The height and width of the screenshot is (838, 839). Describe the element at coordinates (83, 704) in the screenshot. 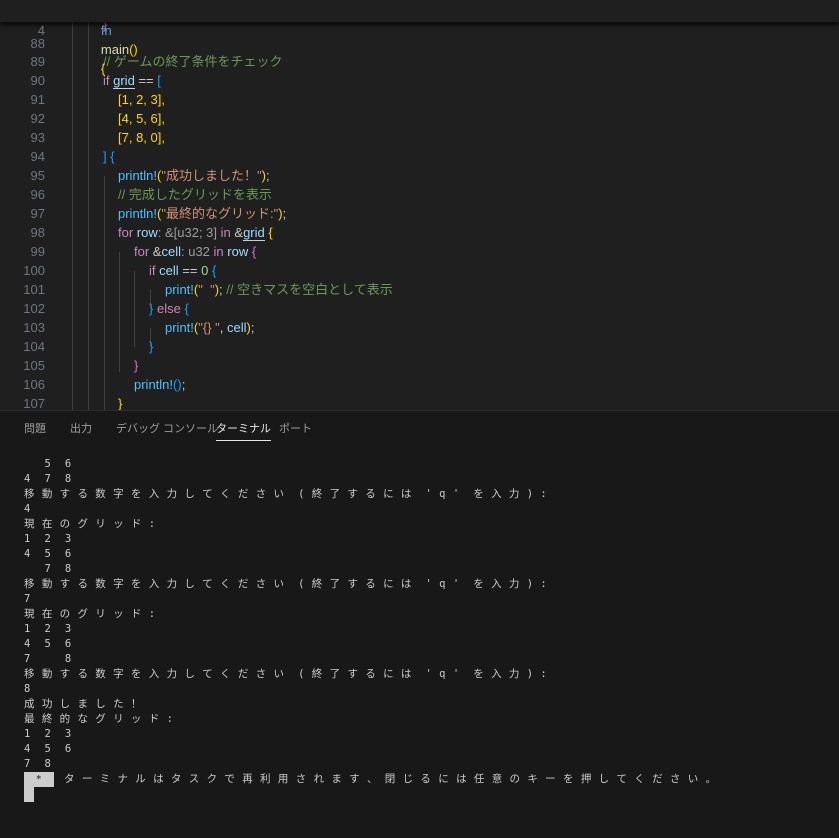

I see `terminal-line: 成 功 し ま し た ！` at that location.